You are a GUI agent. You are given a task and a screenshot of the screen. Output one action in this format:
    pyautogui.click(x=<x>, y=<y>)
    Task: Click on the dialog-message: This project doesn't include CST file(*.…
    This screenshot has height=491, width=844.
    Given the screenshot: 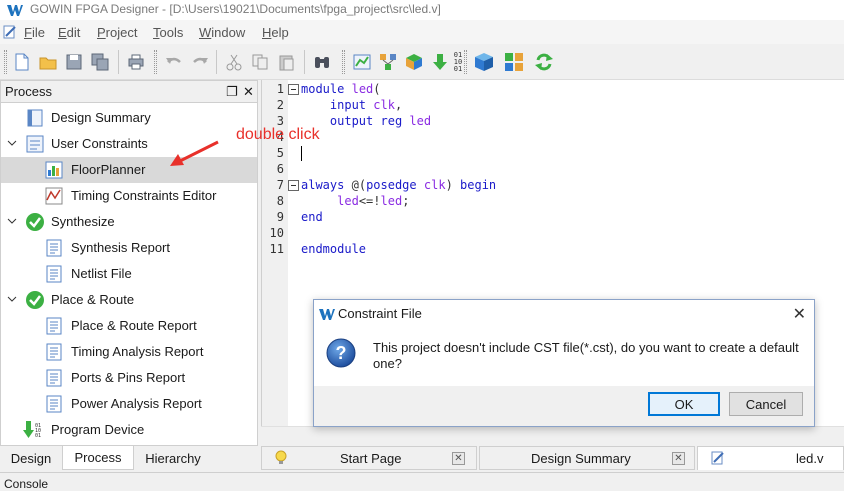 What is the action you would take?
    pyautogui.click(x=586, y=355)
    